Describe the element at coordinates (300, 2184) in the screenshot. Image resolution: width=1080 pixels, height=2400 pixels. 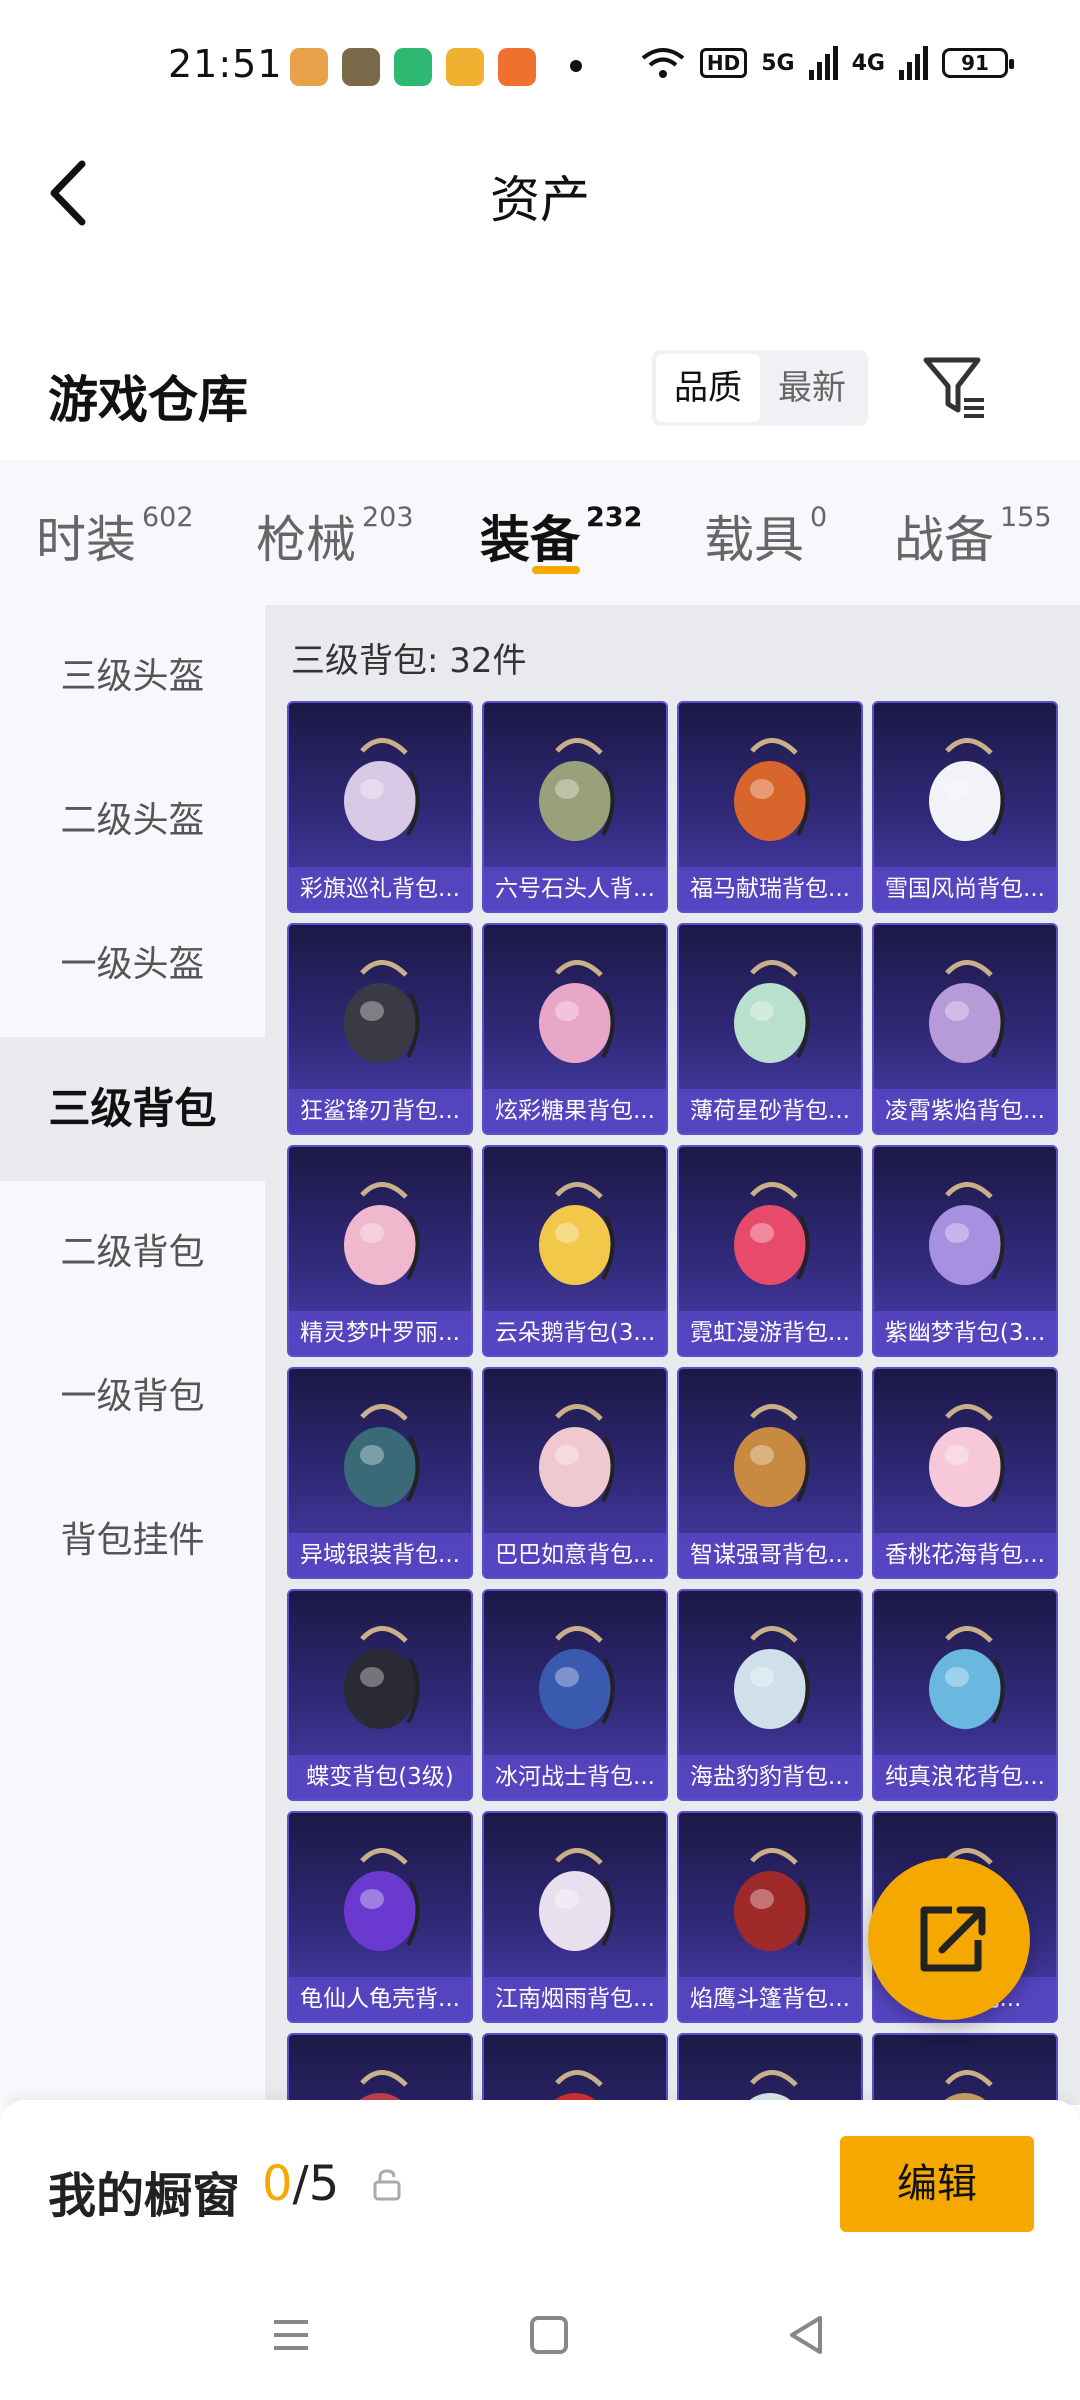
I see `showcase-count: 0/5` at that location.